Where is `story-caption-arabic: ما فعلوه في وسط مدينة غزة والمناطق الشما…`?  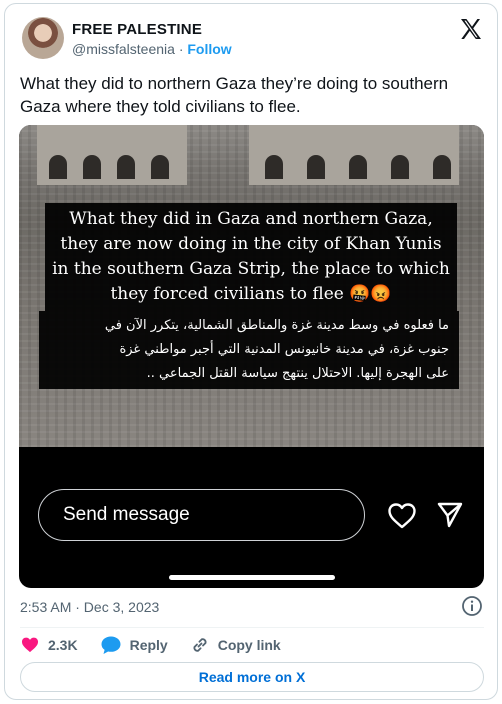
story-caption-arabic: ما فعلوه في وسط مدينة غزة والمناطق الشما… is located at coordinates (249, 350).